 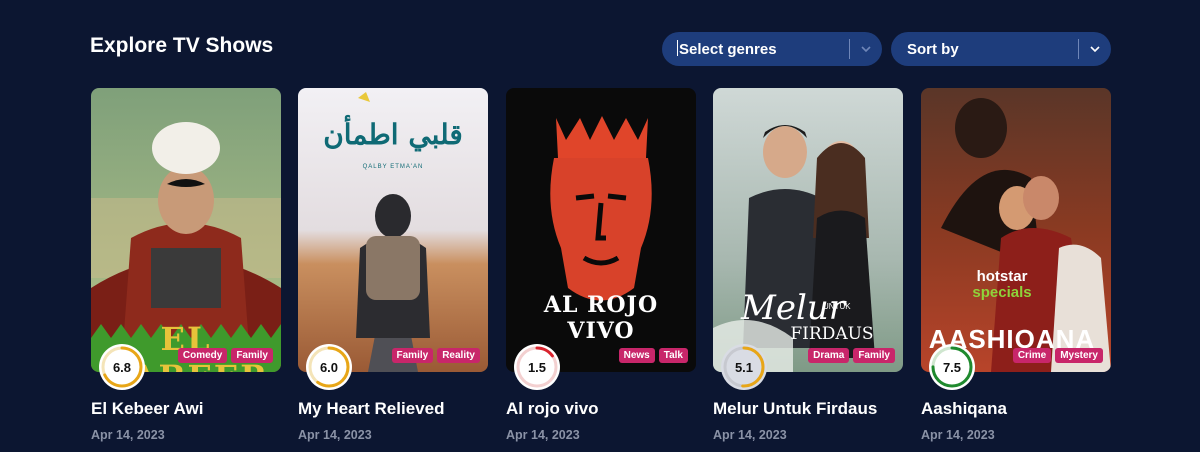 I want to click on genre-badges: Comedy Family, so click(x=225, y=355).